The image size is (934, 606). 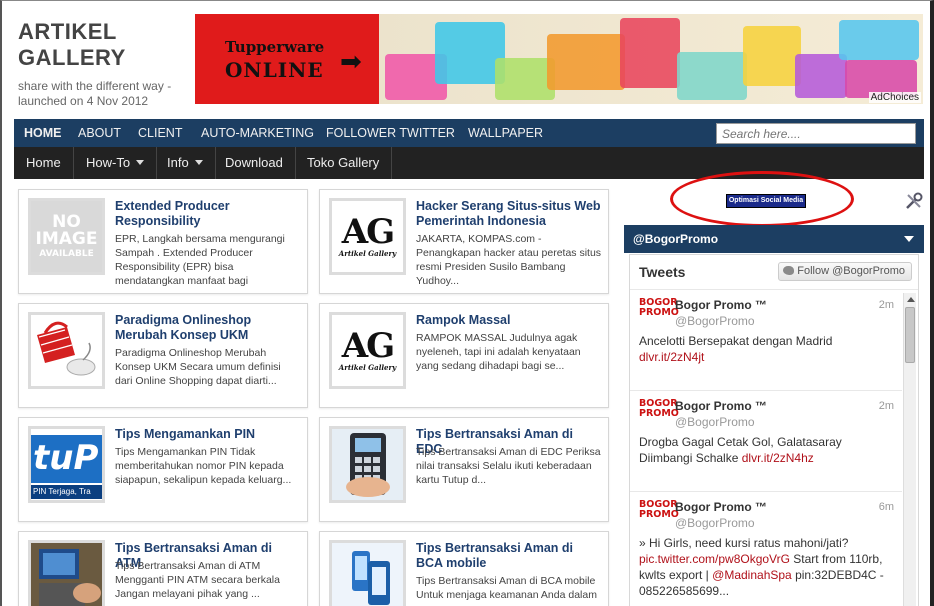 I want to click on subnav-info: Info, so click(x=185, y=163).